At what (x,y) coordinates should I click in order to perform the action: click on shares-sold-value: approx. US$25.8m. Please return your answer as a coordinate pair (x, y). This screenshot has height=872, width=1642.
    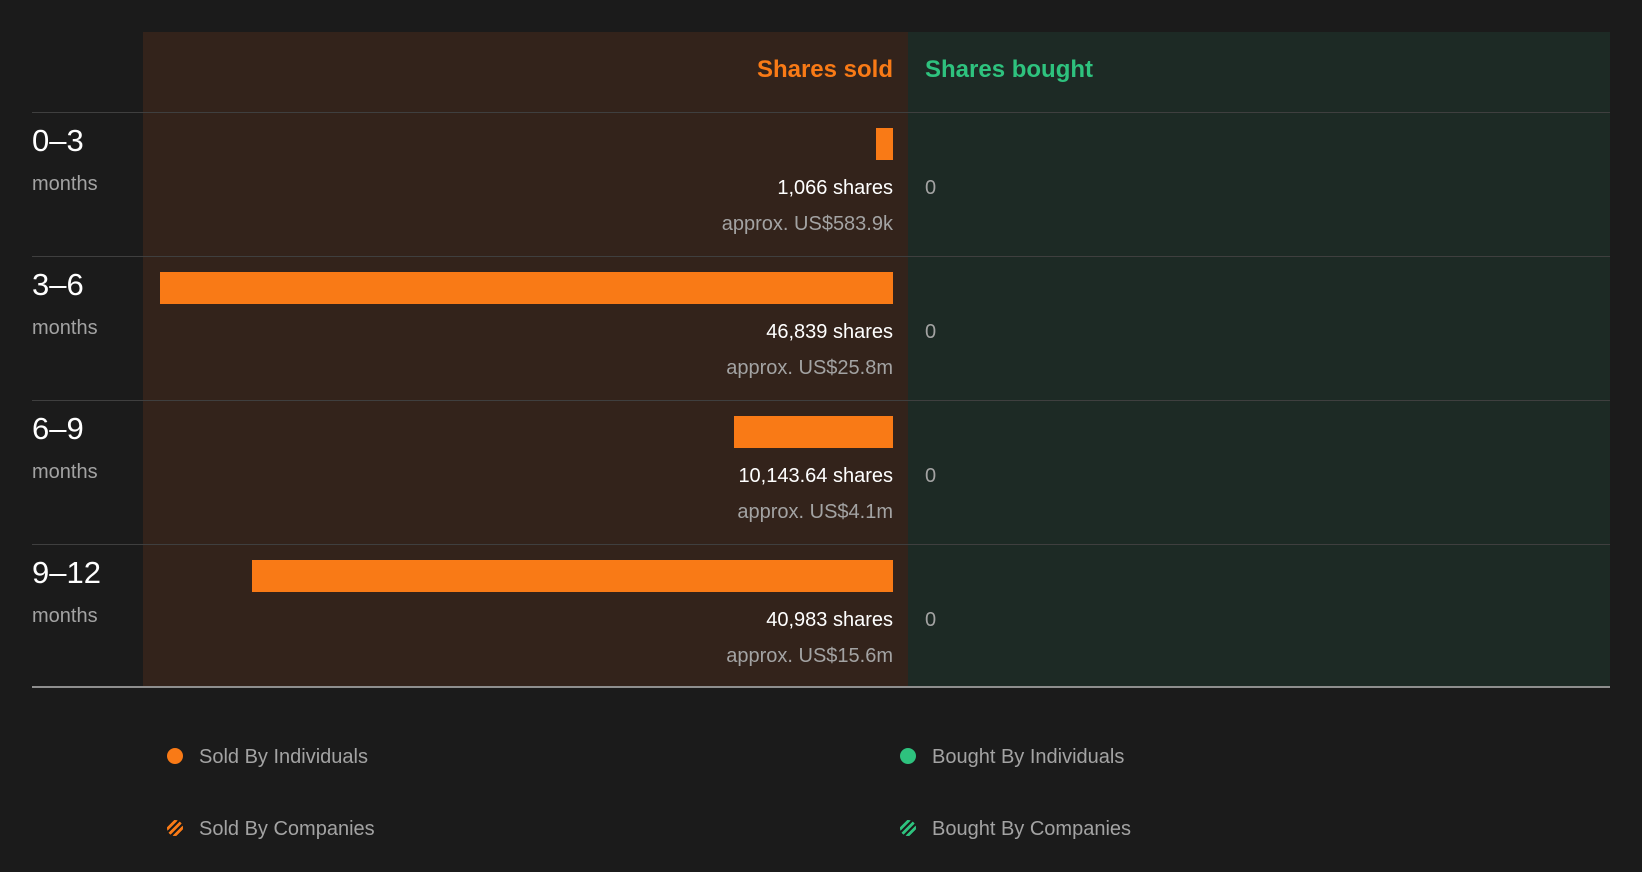
    Looking at the image, I should click on (809, 368).